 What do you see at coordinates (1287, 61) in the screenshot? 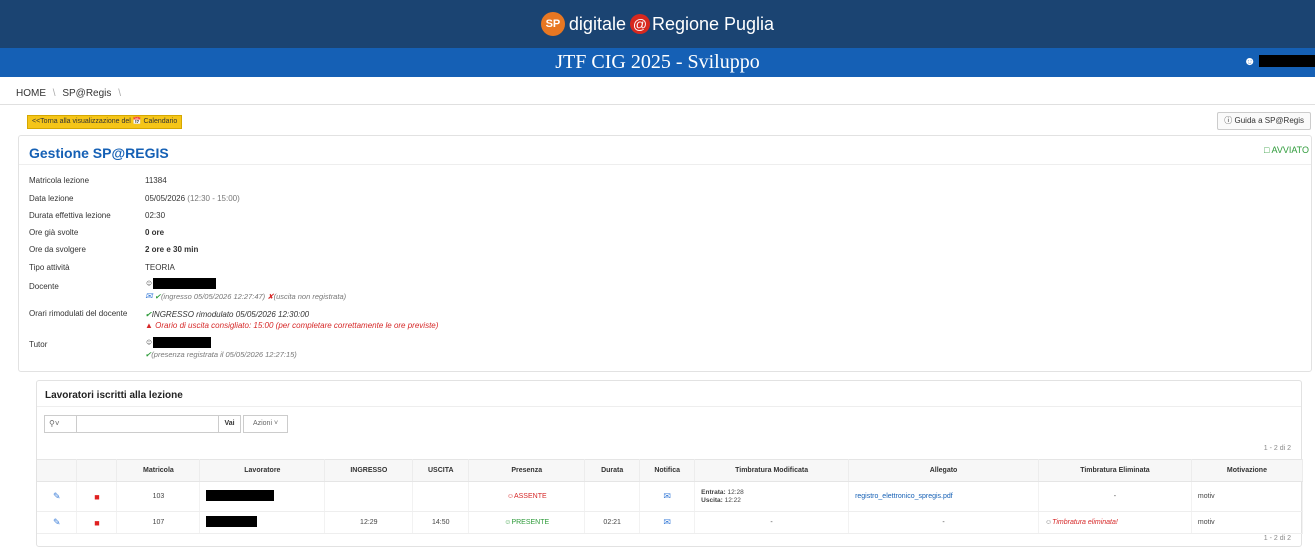
I see `user-name-redacted` at bounding box center [1287, 61].